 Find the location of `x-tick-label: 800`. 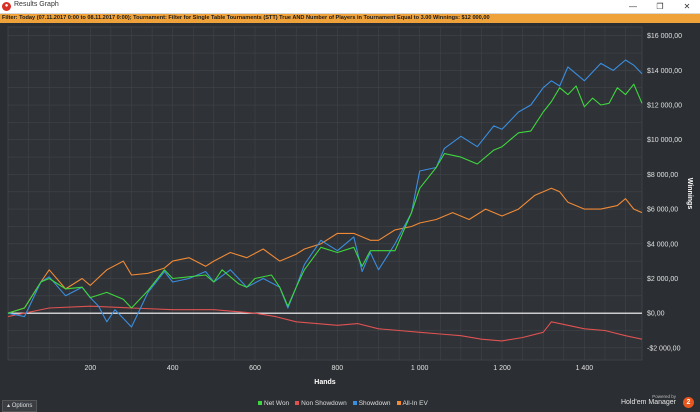

x-tick-label: 800 is located at coordinates (338, 368).